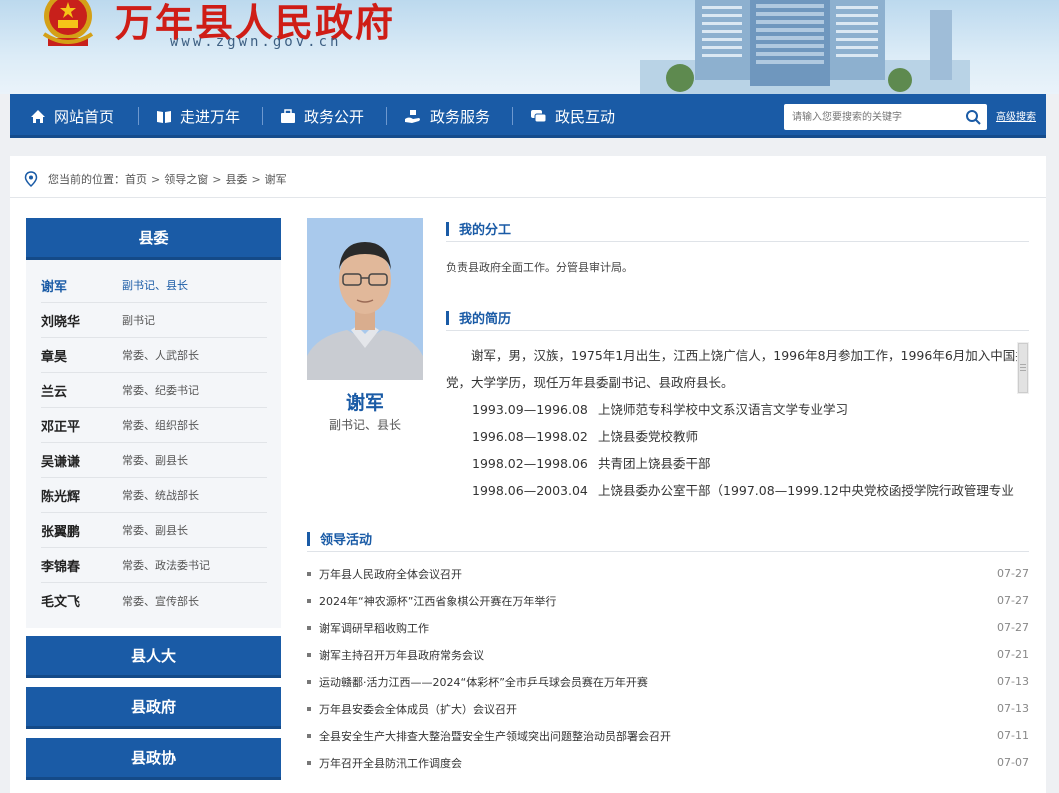  I want to click on resume-heading-text: 我的简历, so click(485, 319).